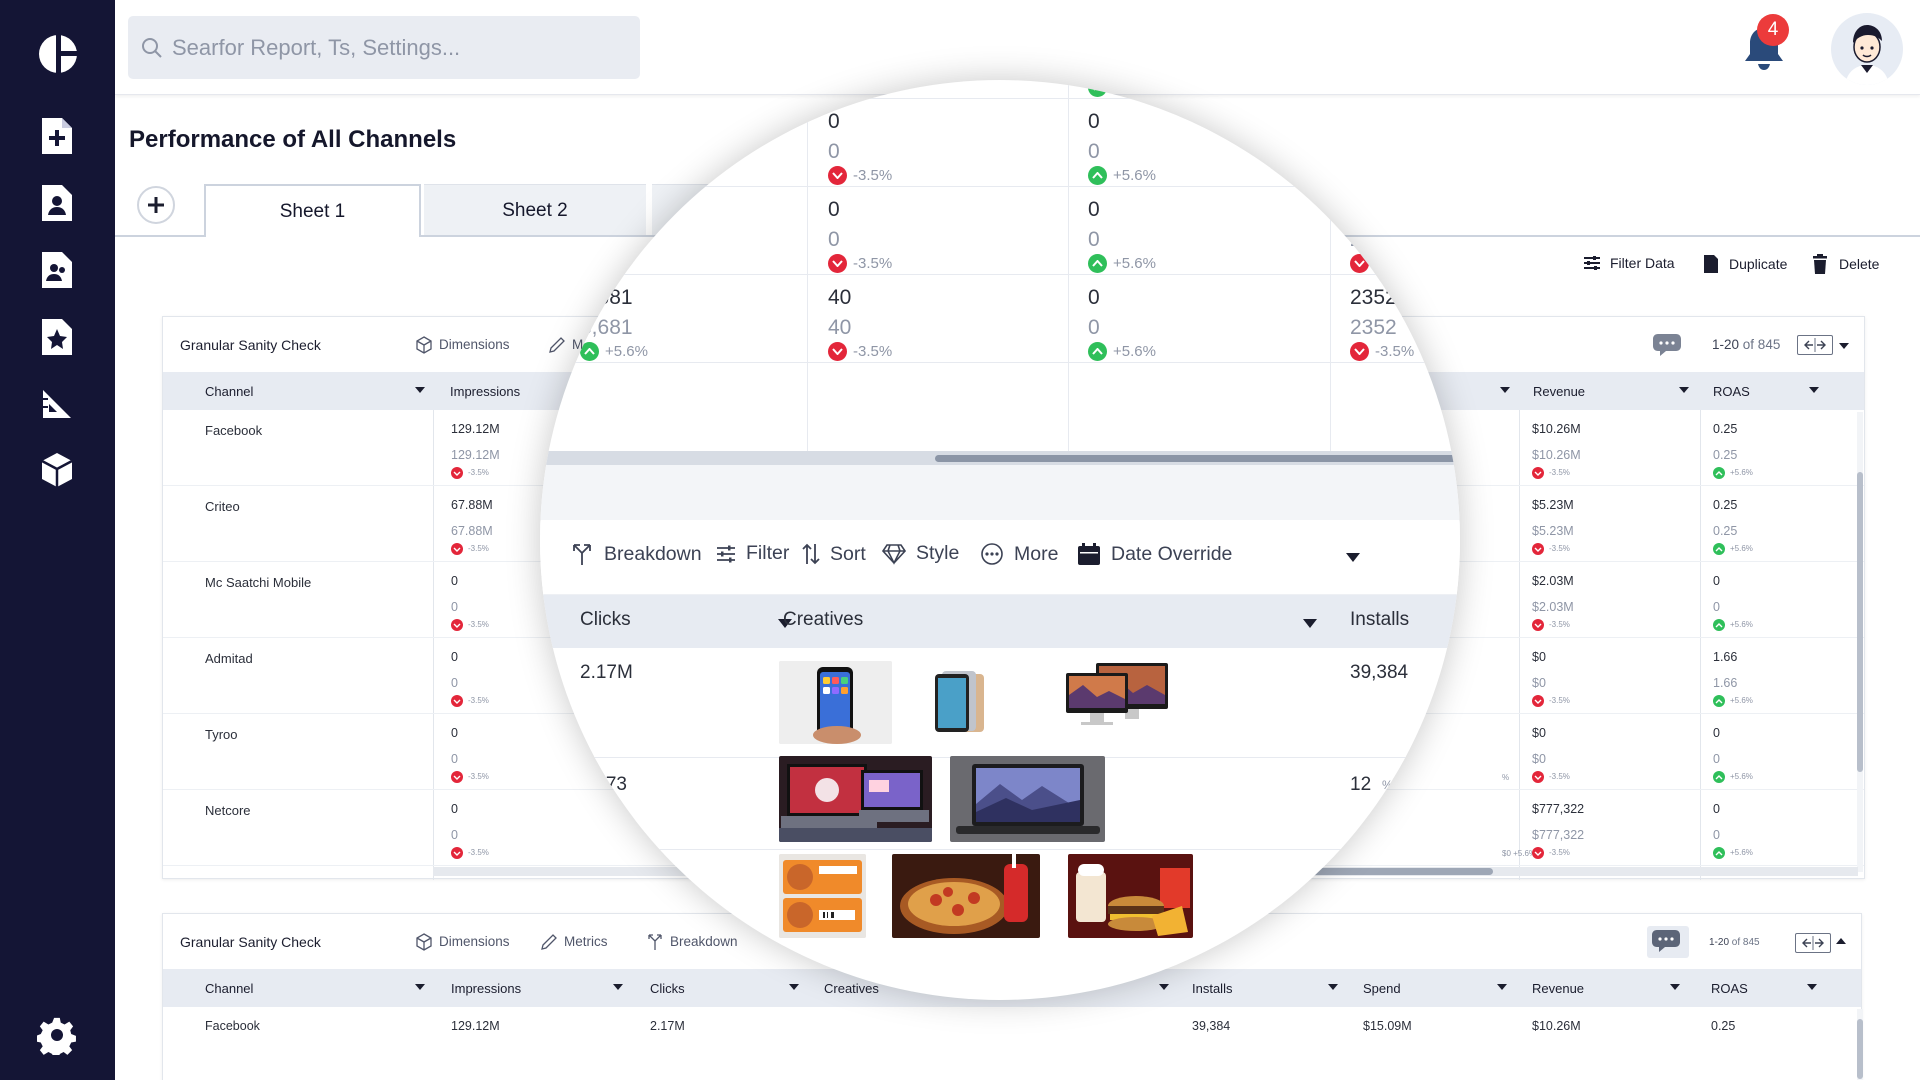 This screenshot has width=1920, height=1080. What do you see at coordinates (58, 54) in the screenshot?
I see `logo-icon` at bounding box center [58, 54].